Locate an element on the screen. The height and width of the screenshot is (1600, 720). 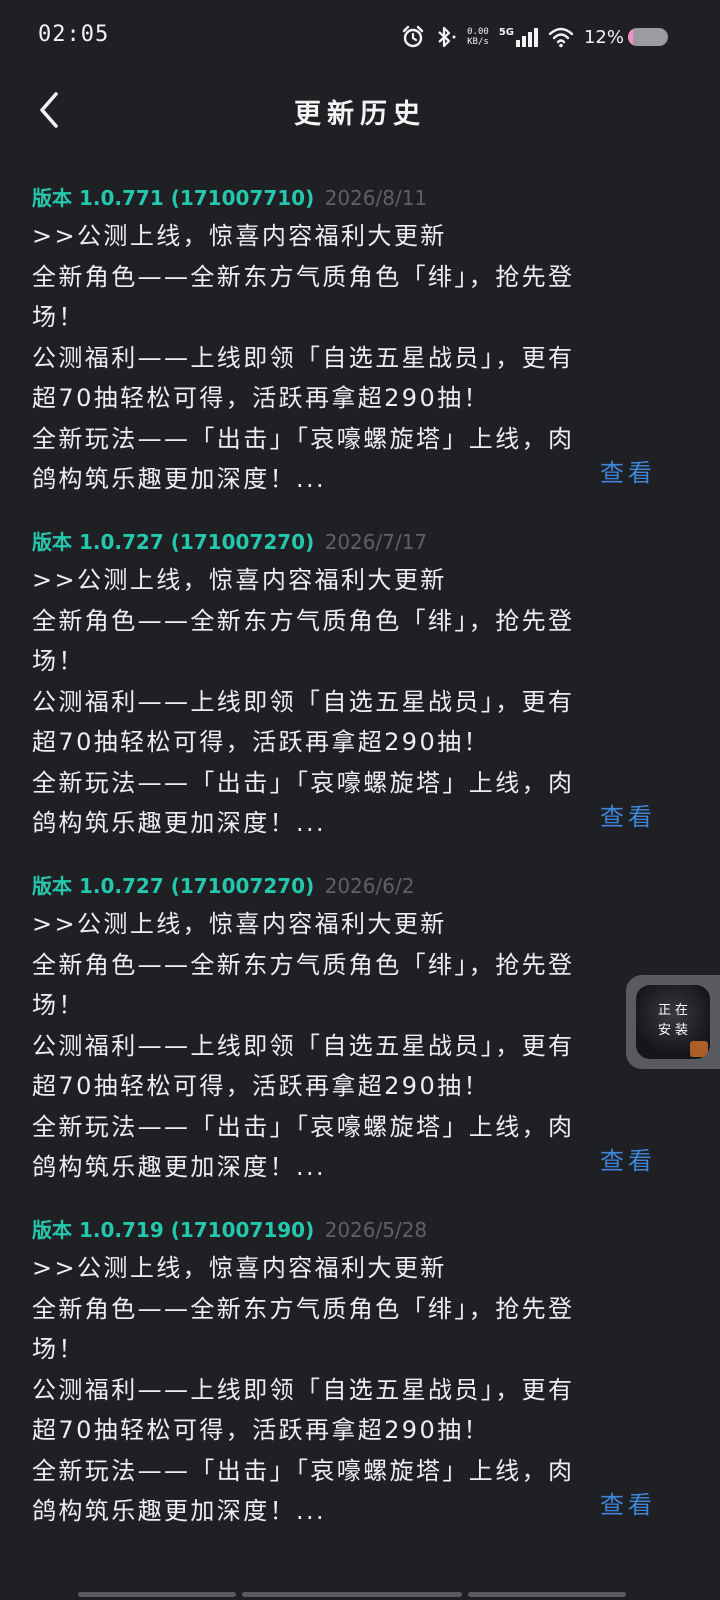
app-icon: 正在 安装 is located at coordinates (673, 1022).